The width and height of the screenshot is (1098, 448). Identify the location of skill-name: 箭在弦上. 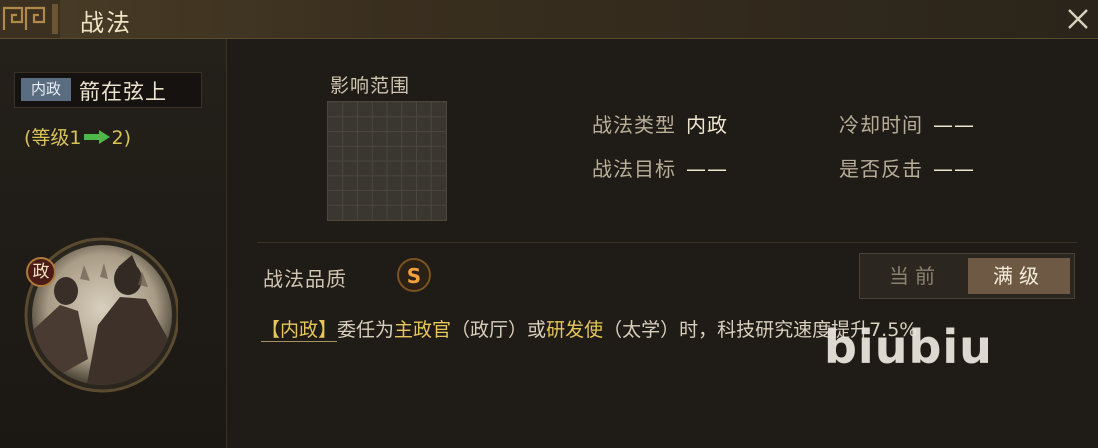
(123, 92).